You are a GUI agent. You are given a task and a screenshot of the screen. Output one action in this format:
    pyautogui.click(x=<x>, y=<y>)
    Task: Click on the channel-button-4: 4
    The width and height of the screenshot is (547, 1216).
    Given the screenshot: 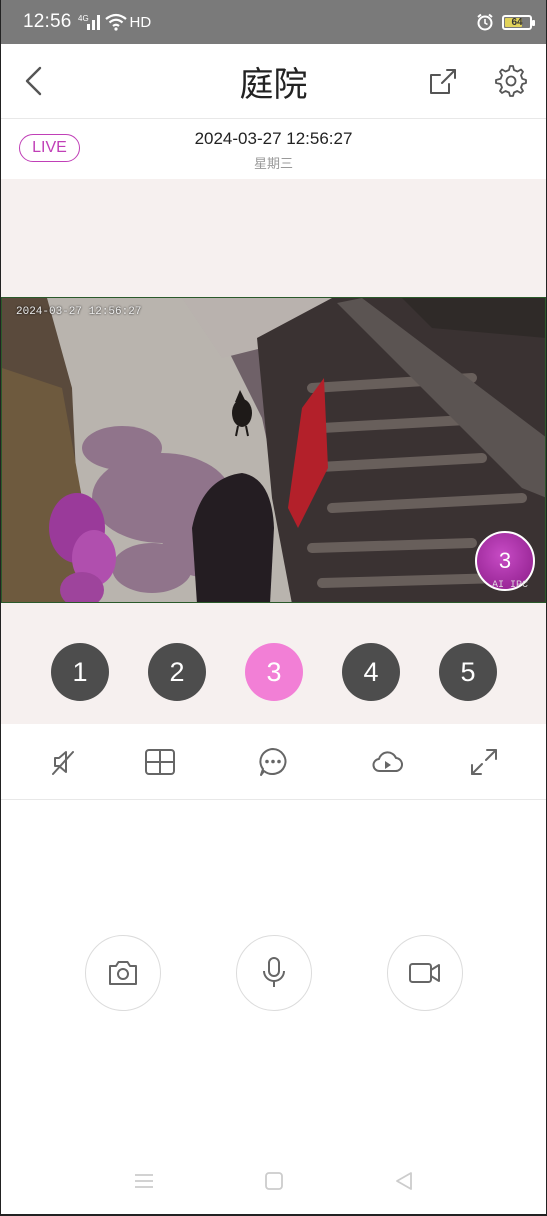 What is the action you would take?
    pyautogui.click(x=371, y=672)
    